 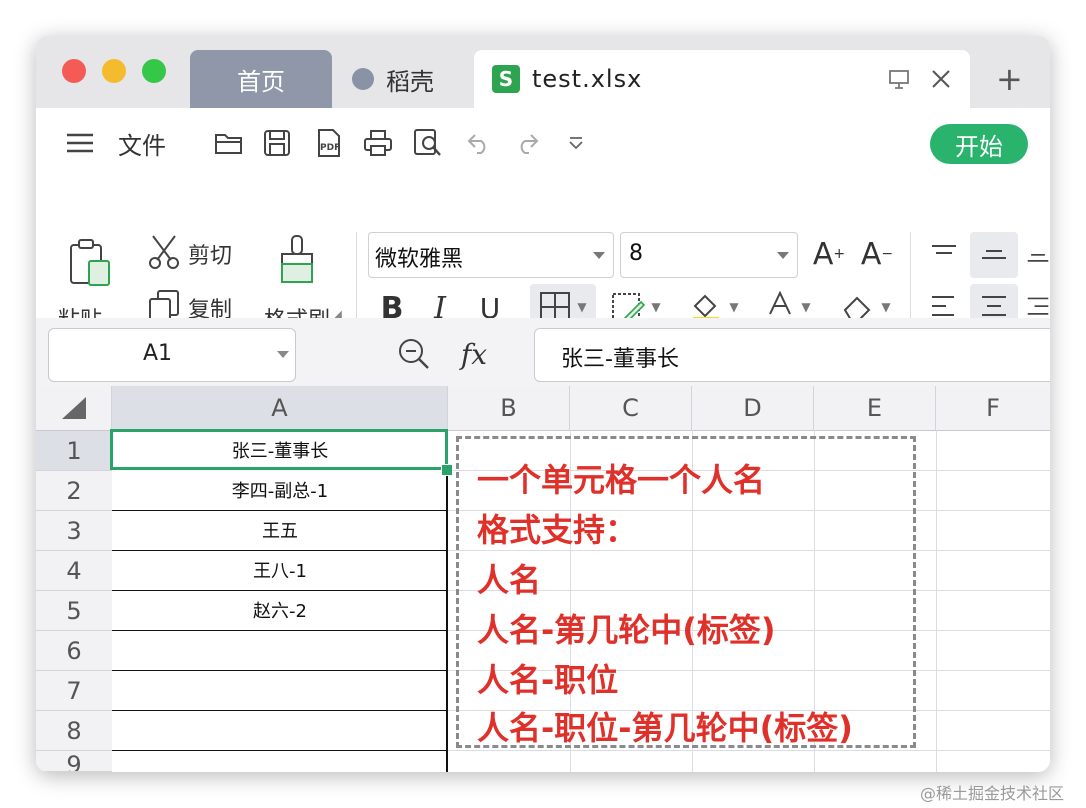 I want to click on format-painter-icon, so click(x=297, y=261).